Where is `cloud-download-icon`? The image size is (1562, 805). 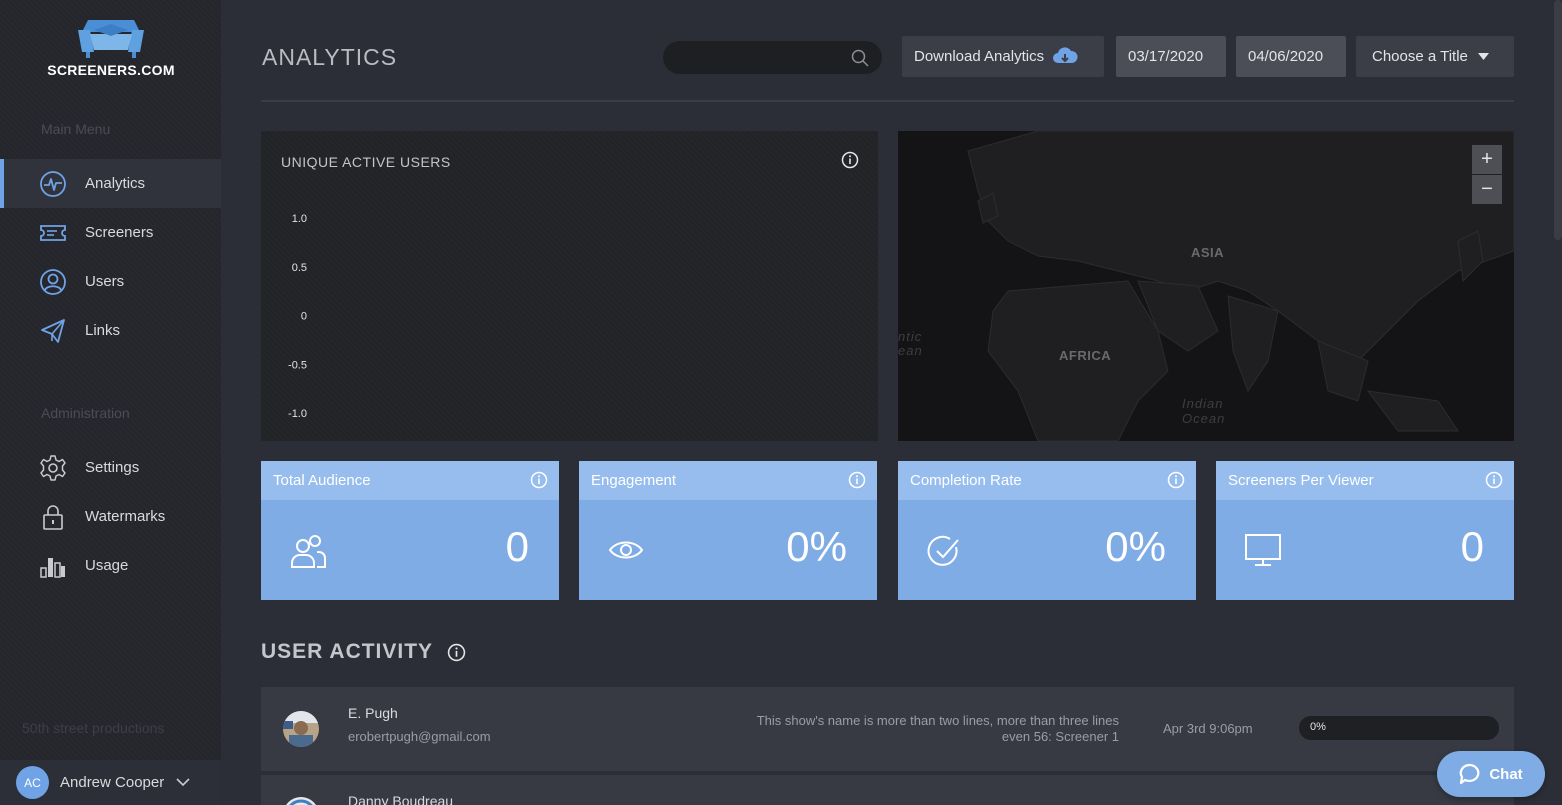
cloud-download-icon is located at coordinates (1065, 56).